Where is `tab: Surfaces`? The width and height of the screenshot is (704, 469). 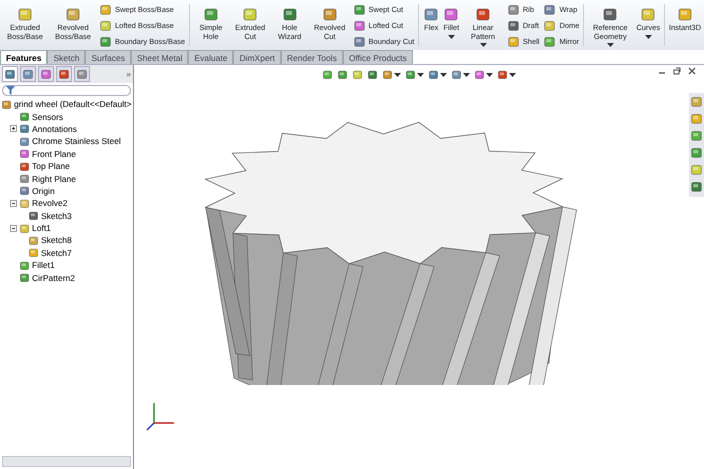
tab: Surfaces is located at coordinates (108, 57).